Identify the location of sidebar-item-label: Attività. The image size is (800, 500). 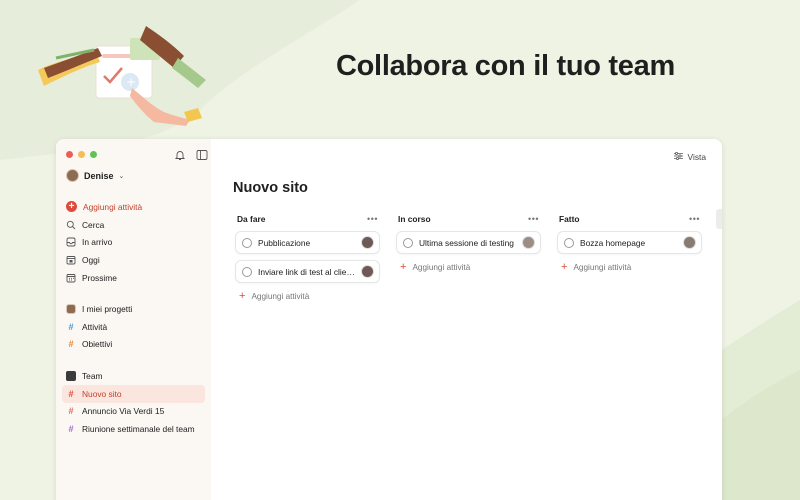
(95, 326).